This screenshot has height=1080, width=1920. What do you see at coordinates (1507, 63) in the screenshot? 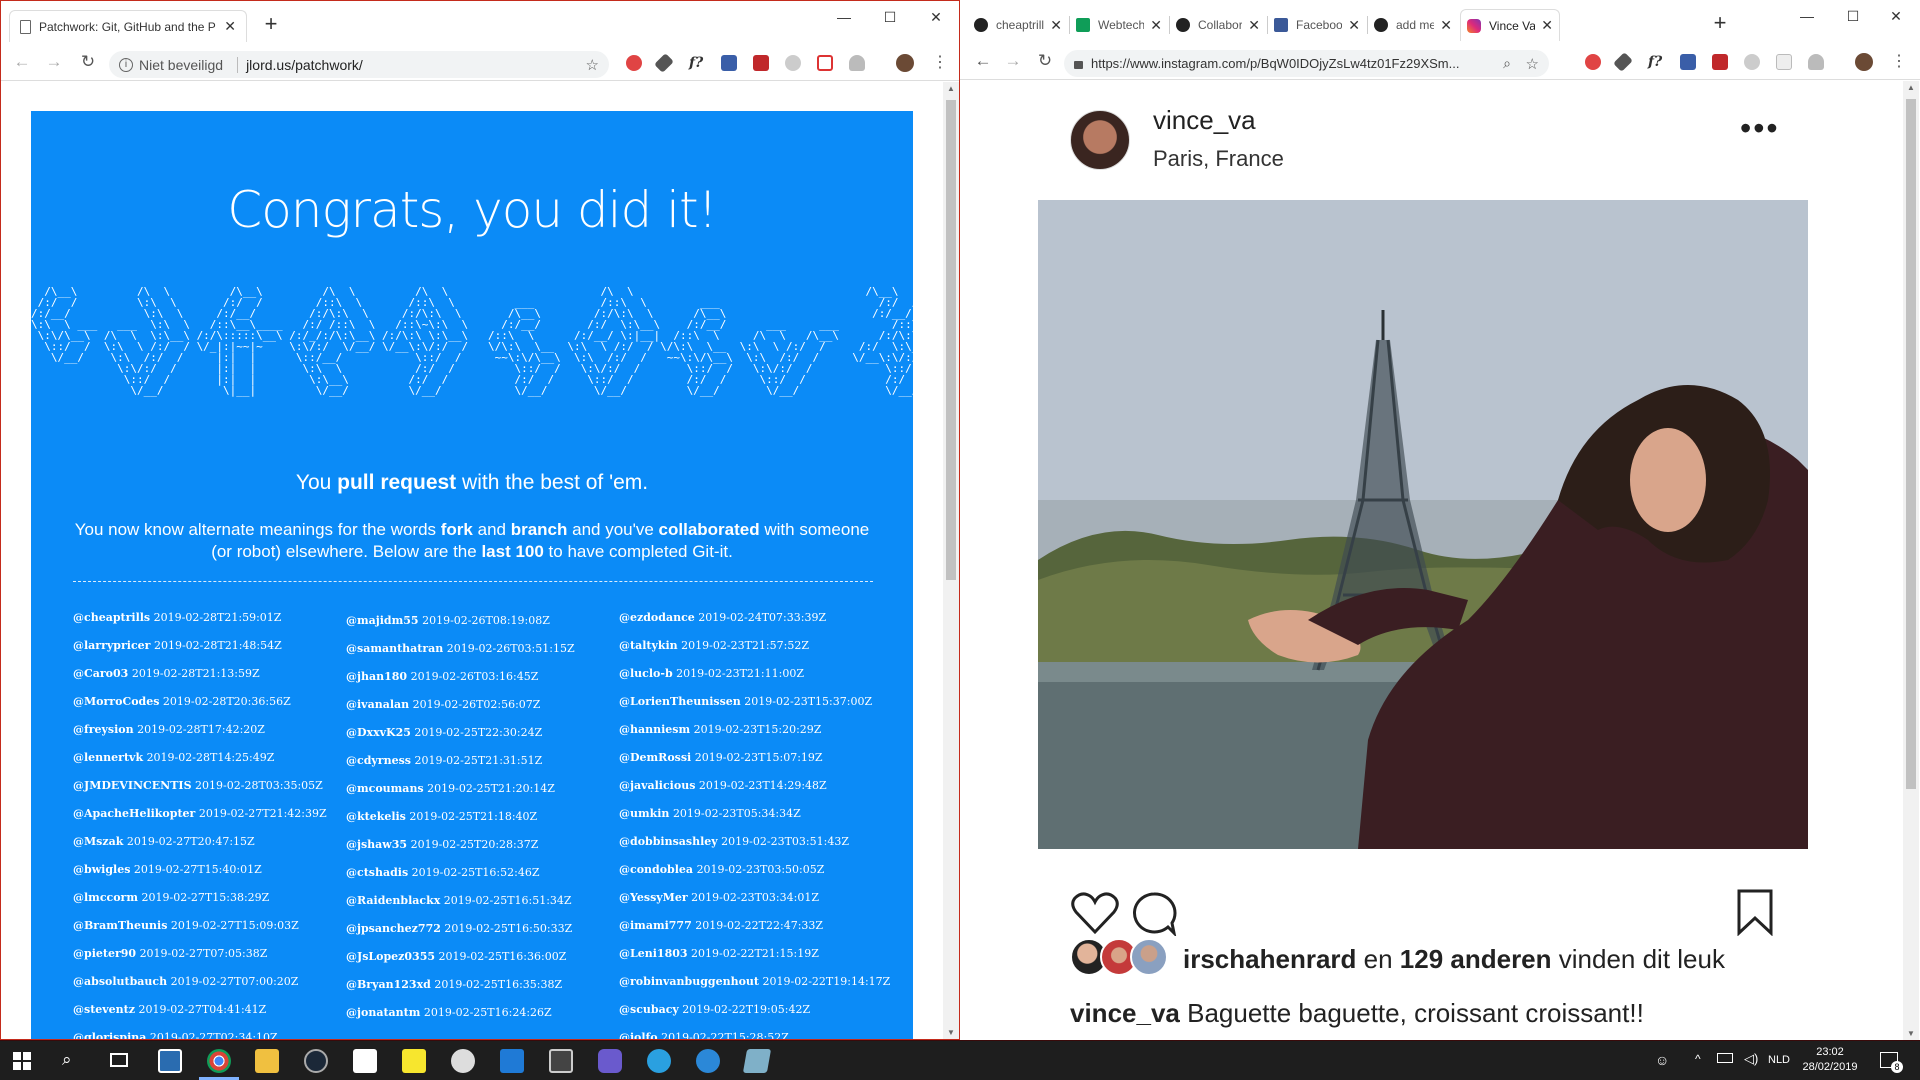
I see `zoom-icon: ⌕` at bounding box center [1507, 63].